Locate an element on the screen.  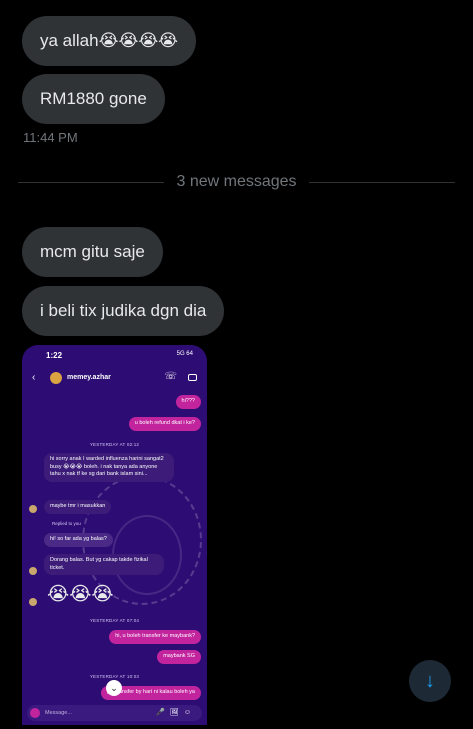
chat-message: hi! so far ada yg balas? is located at coordinates (78, 540).